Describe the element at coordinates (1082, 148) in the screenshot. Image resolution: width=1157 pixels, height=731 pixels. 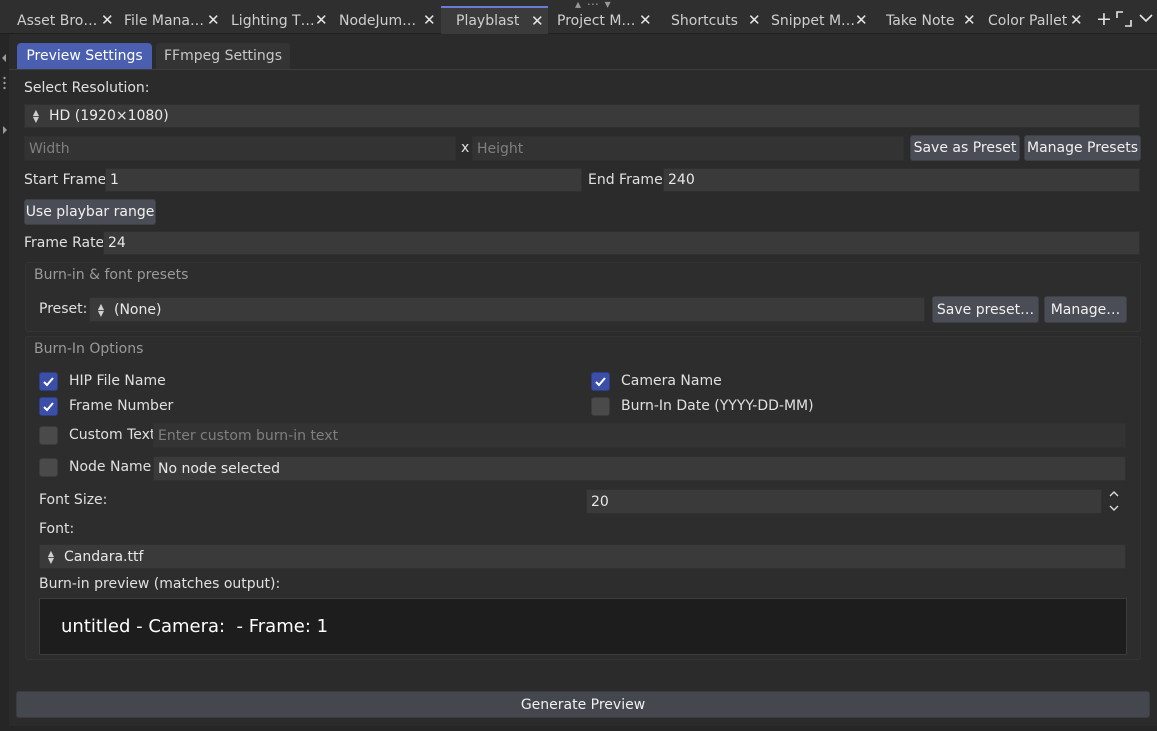
I see `manage-presets-button: Manage Presets` at that location.